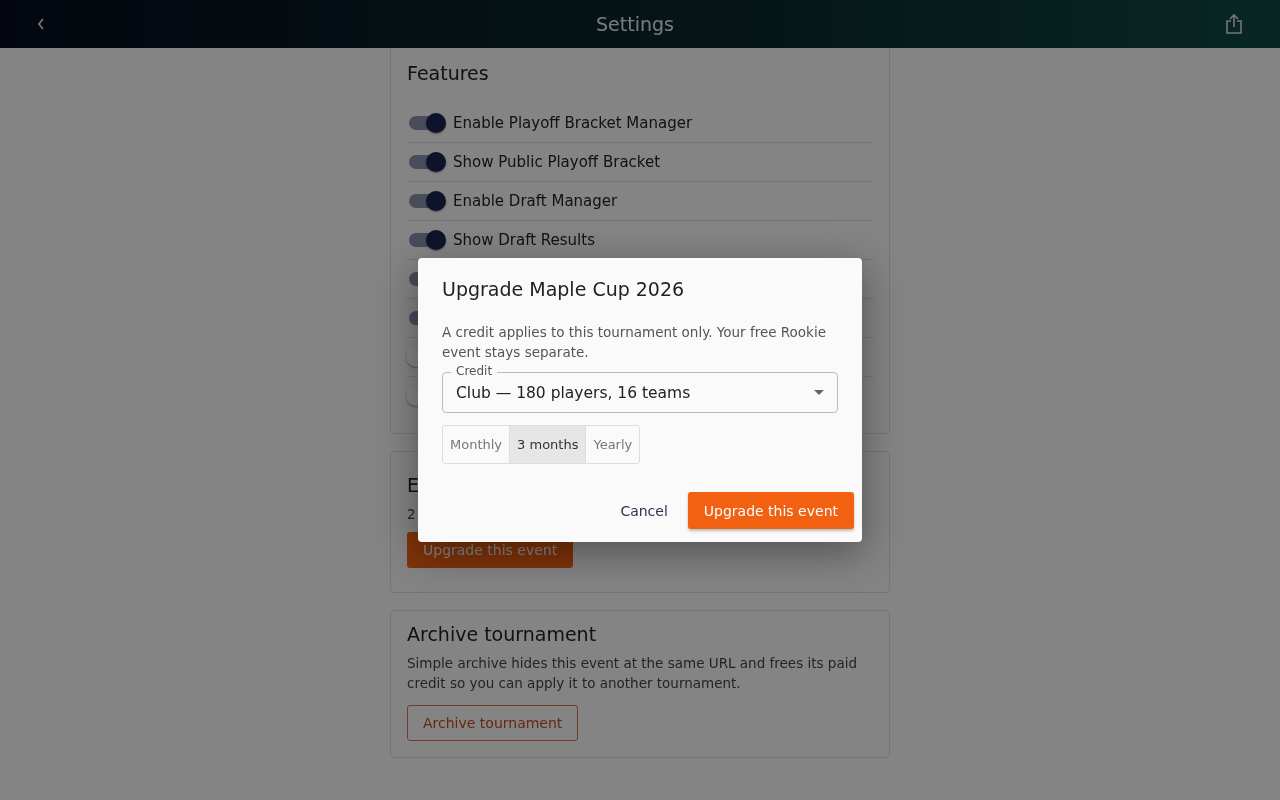 The width and height of the screenshot is (1280, 800). I want to click on back-icon, so click(41, 24).